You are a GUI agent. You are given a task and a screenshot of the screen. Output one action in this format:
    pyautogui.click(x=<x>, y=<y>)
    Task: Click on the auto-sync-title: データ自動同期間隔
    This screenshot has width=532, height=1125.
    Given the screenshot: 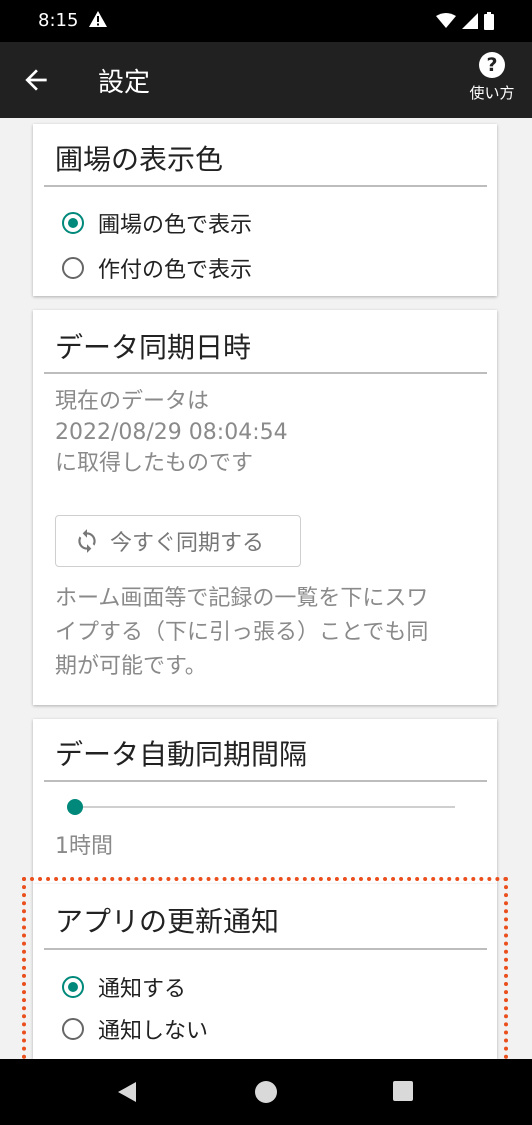 What is the action you would take?
    pyautogui.click(x=181, y=754)
    